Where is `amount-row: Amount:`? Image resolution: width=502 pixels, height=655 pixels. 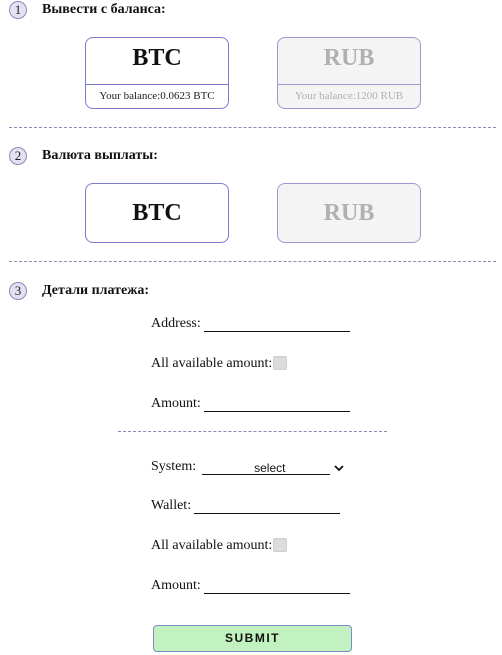 amount-row: Amount: is located at coordinates (250, 404).